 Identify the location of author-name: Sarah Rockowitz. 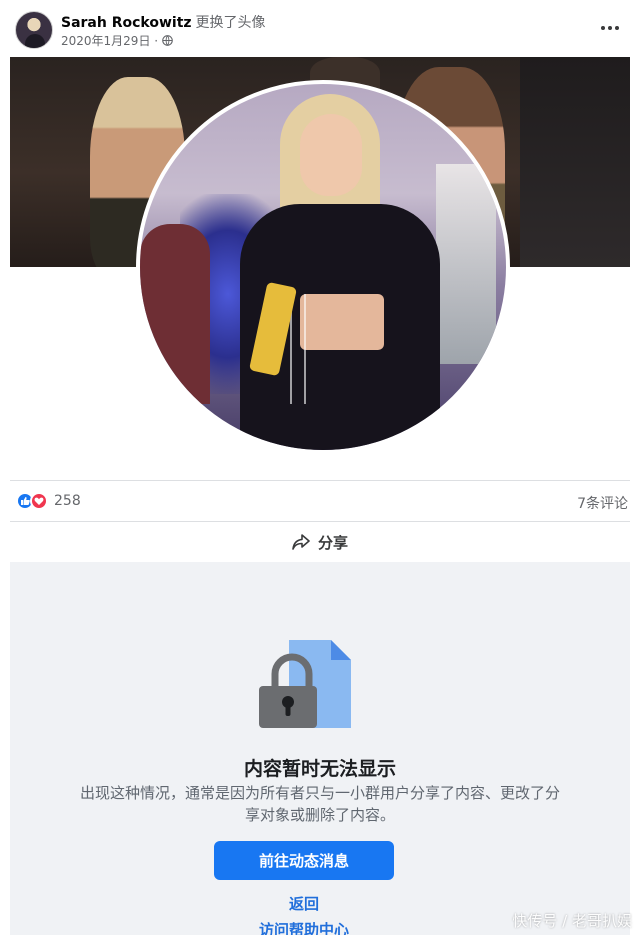
(126, 23).